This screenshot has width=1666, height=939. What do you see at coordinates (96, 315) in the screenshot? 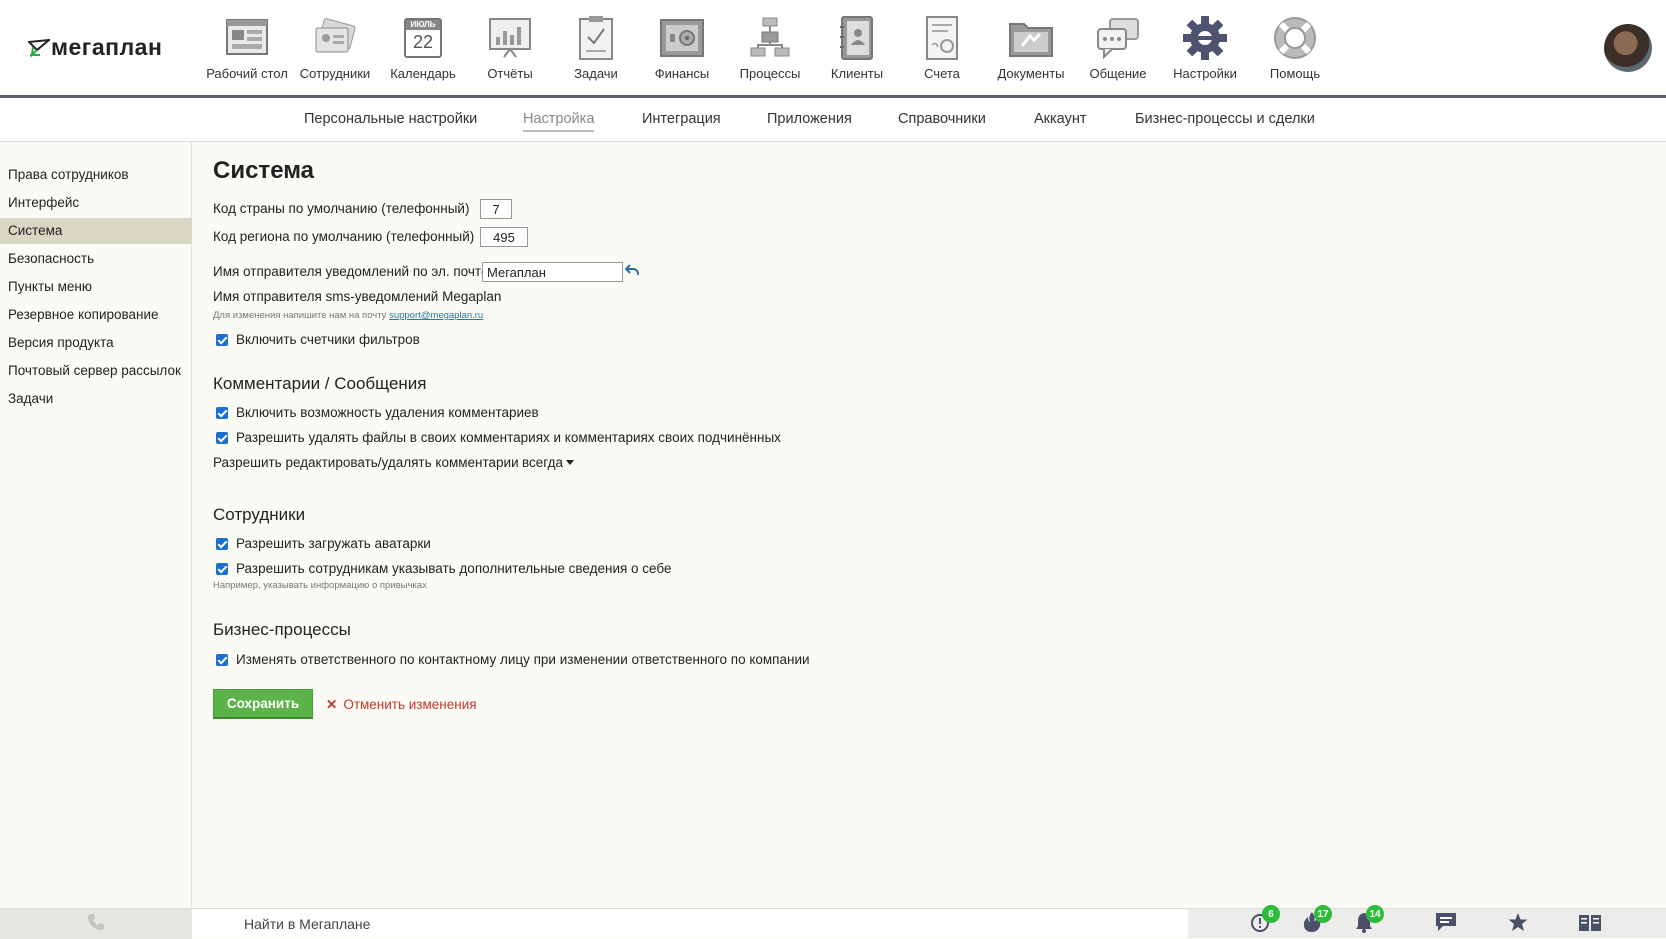
I see `sidebar-item-backup: Резервное копирование` at bounding box center [96, 315].